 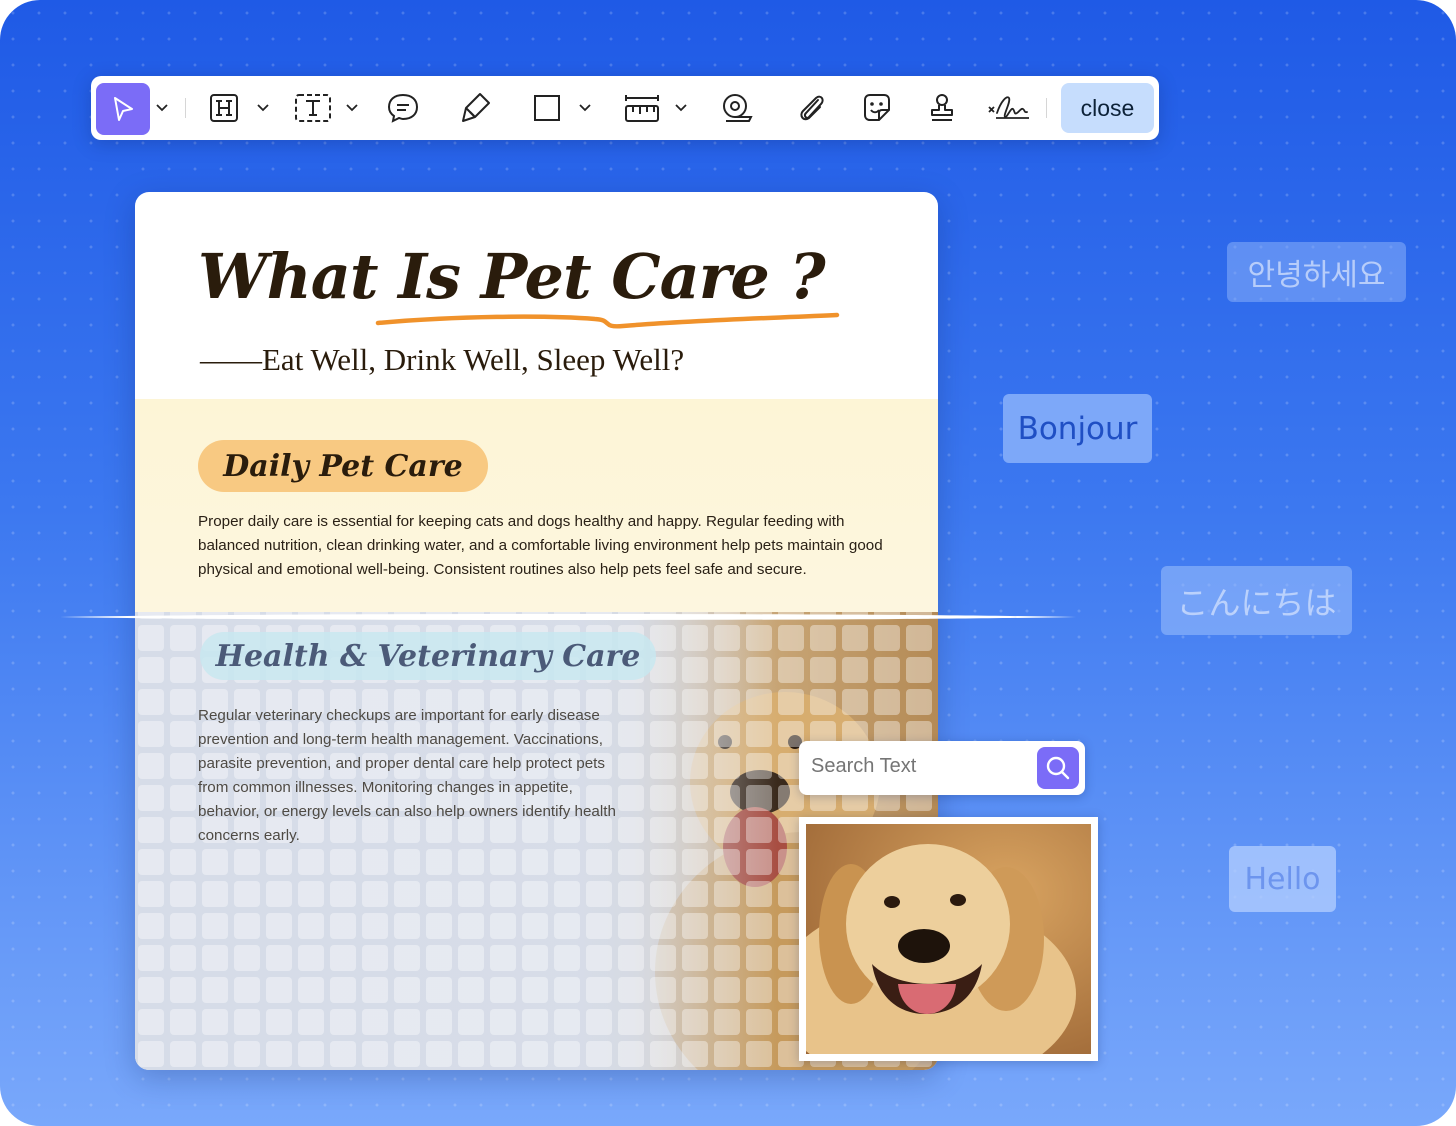 I want to click on heading-h-icon, so click(x=224, y=108).